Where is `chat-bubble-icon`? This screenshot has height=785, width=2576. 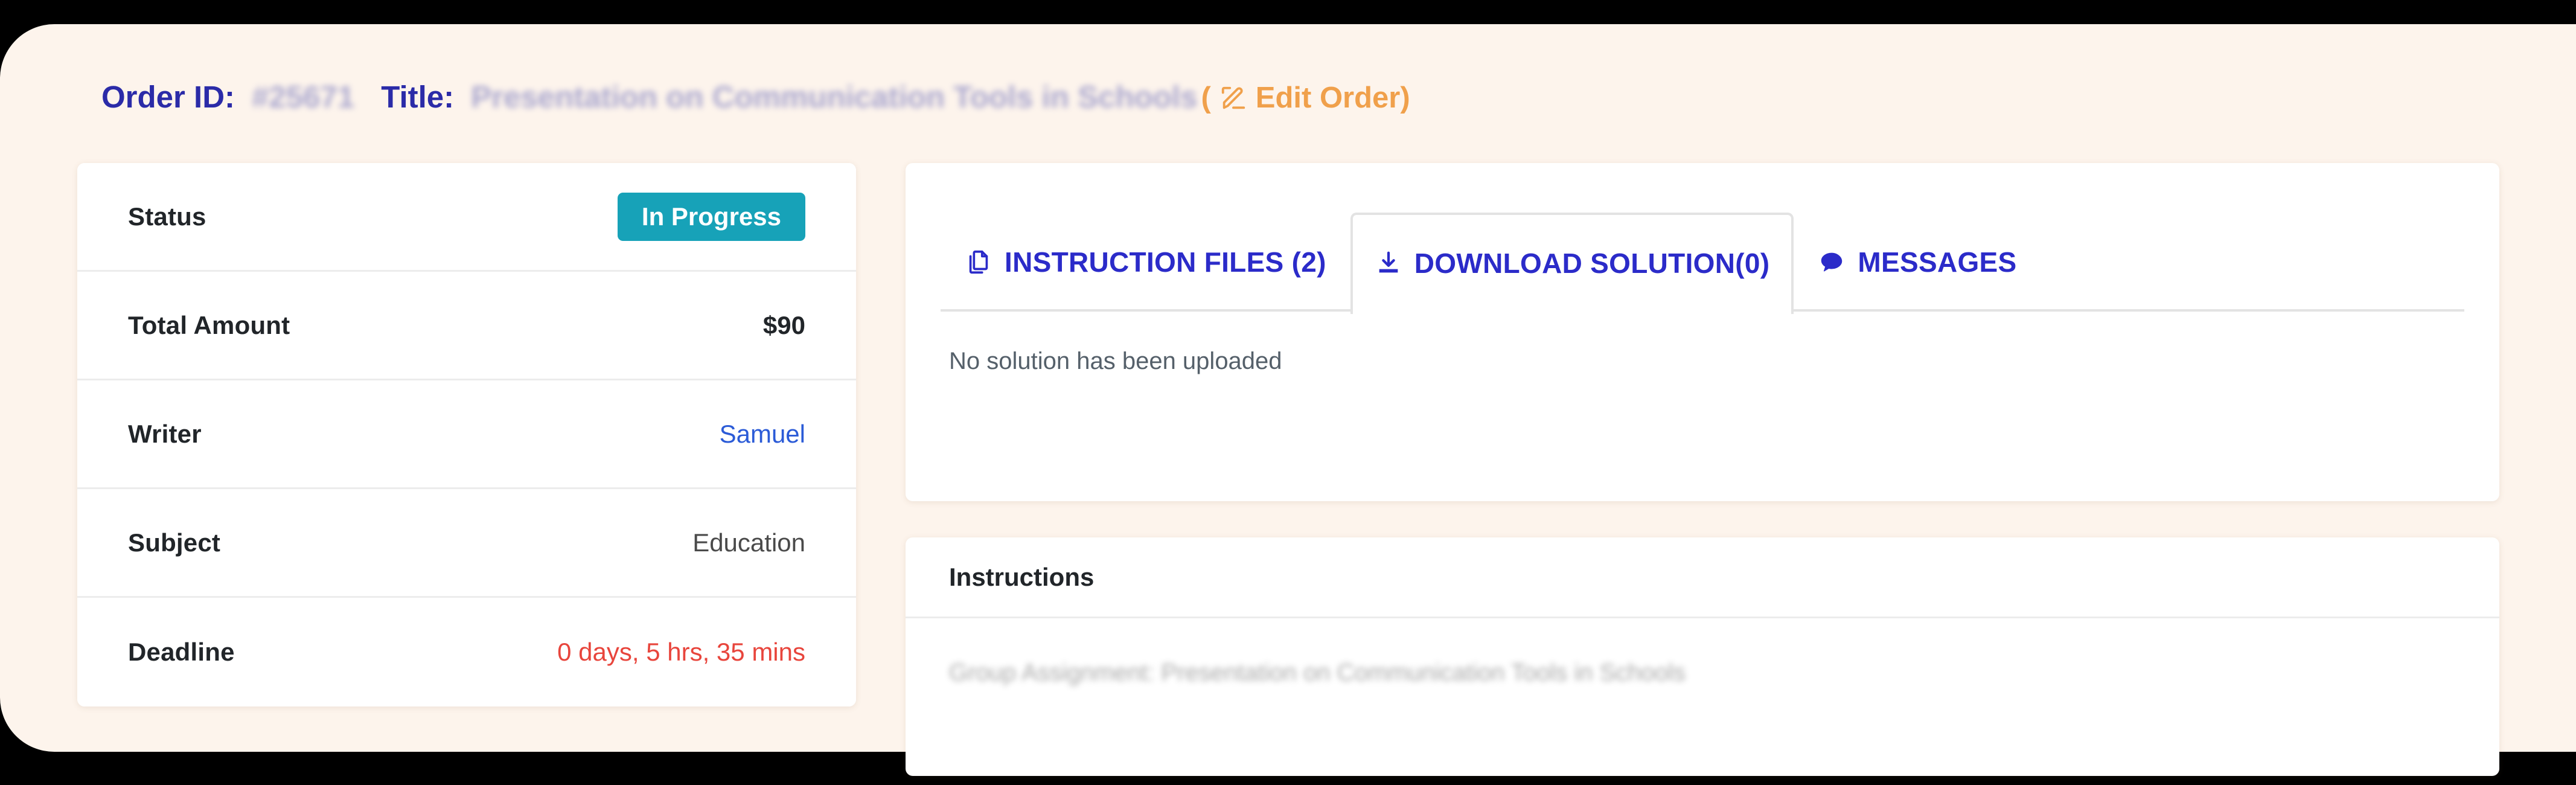 chat-bubble-icon is located at coordinates (1832, 262).